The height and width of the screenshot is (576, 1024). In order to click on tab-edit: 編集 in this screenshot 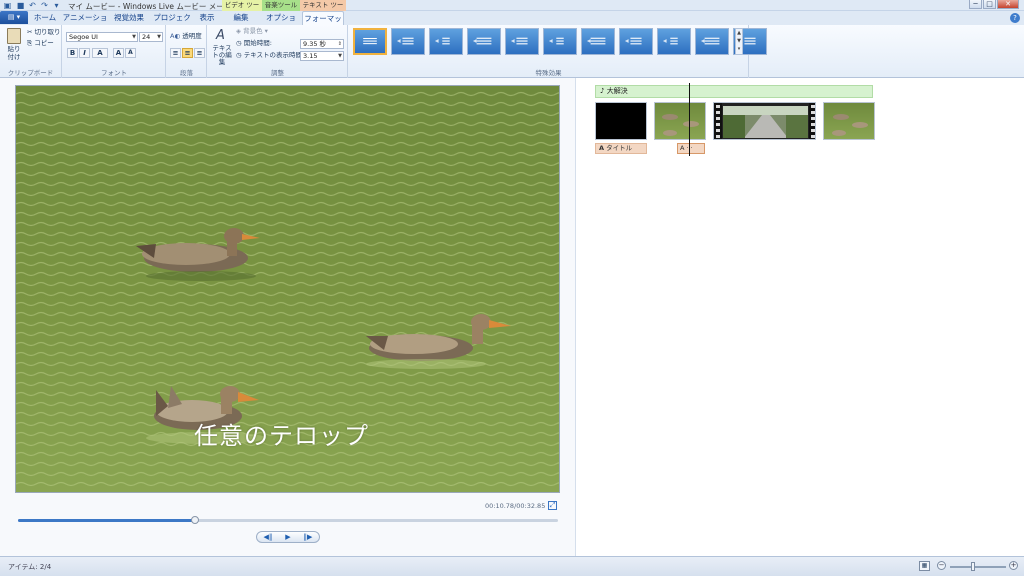, I will do `click(241, 18)`.